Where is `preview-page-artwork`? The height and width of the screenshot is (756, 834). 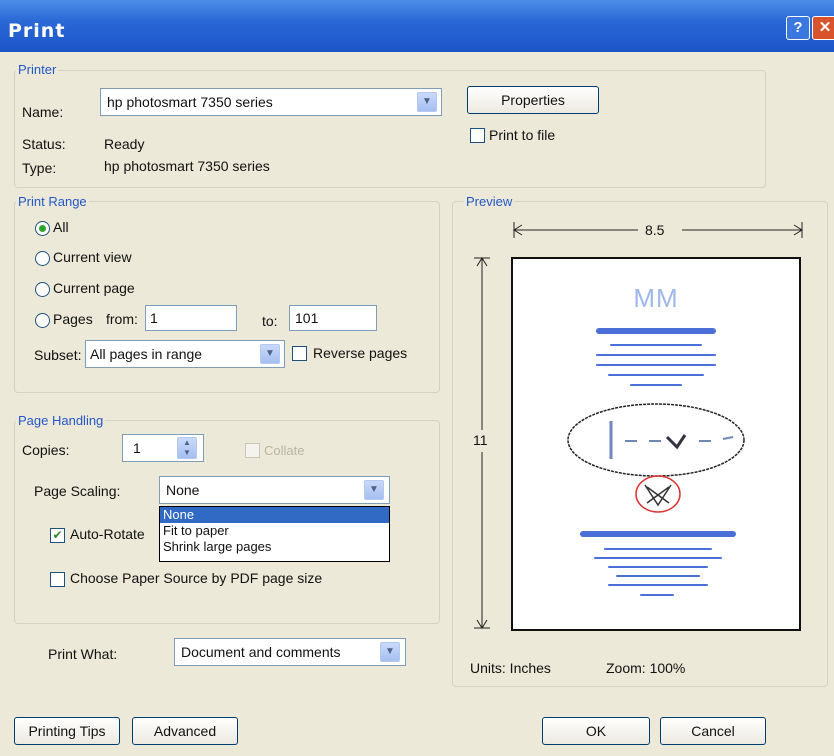 preview-page-artwork is located at coordinates (656, 462).